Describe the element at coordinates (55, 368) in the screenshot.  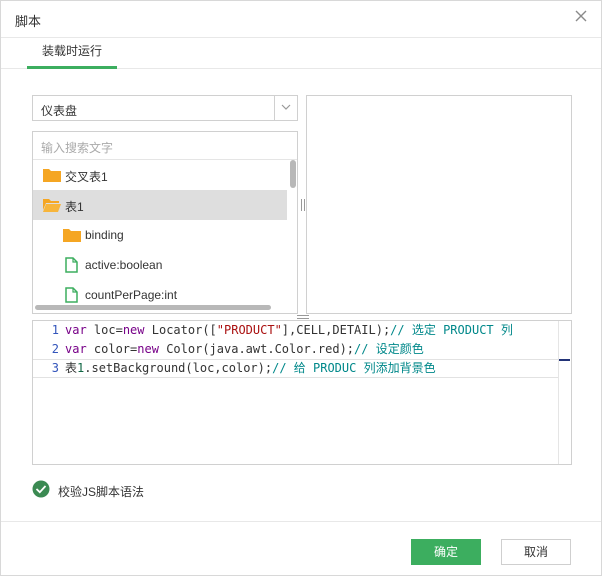
I see `line-number: 3` at that location.